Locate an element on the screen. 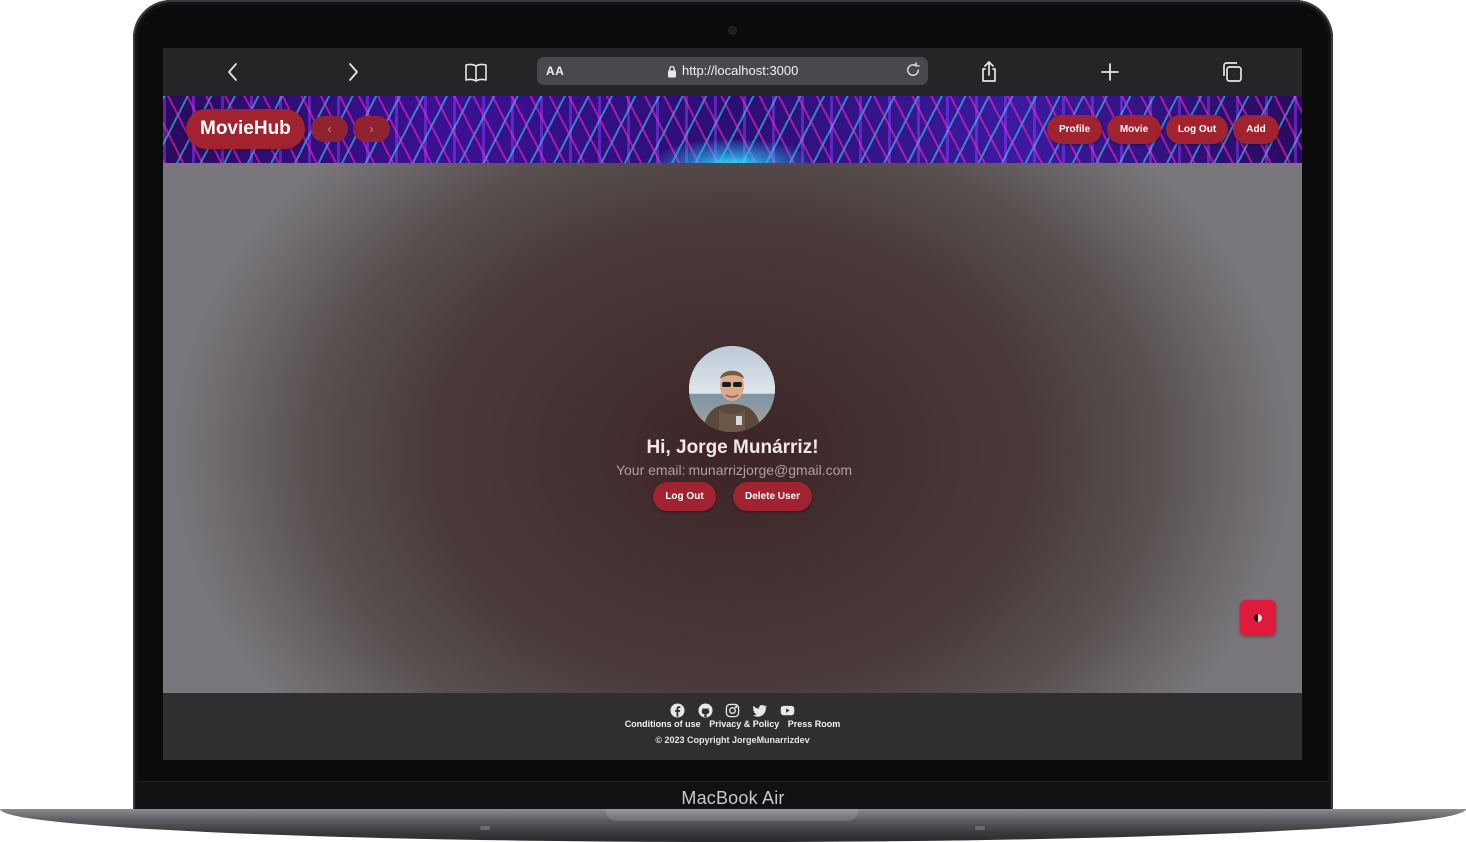  history-forward-button: › is located at coordinates (371, 129).